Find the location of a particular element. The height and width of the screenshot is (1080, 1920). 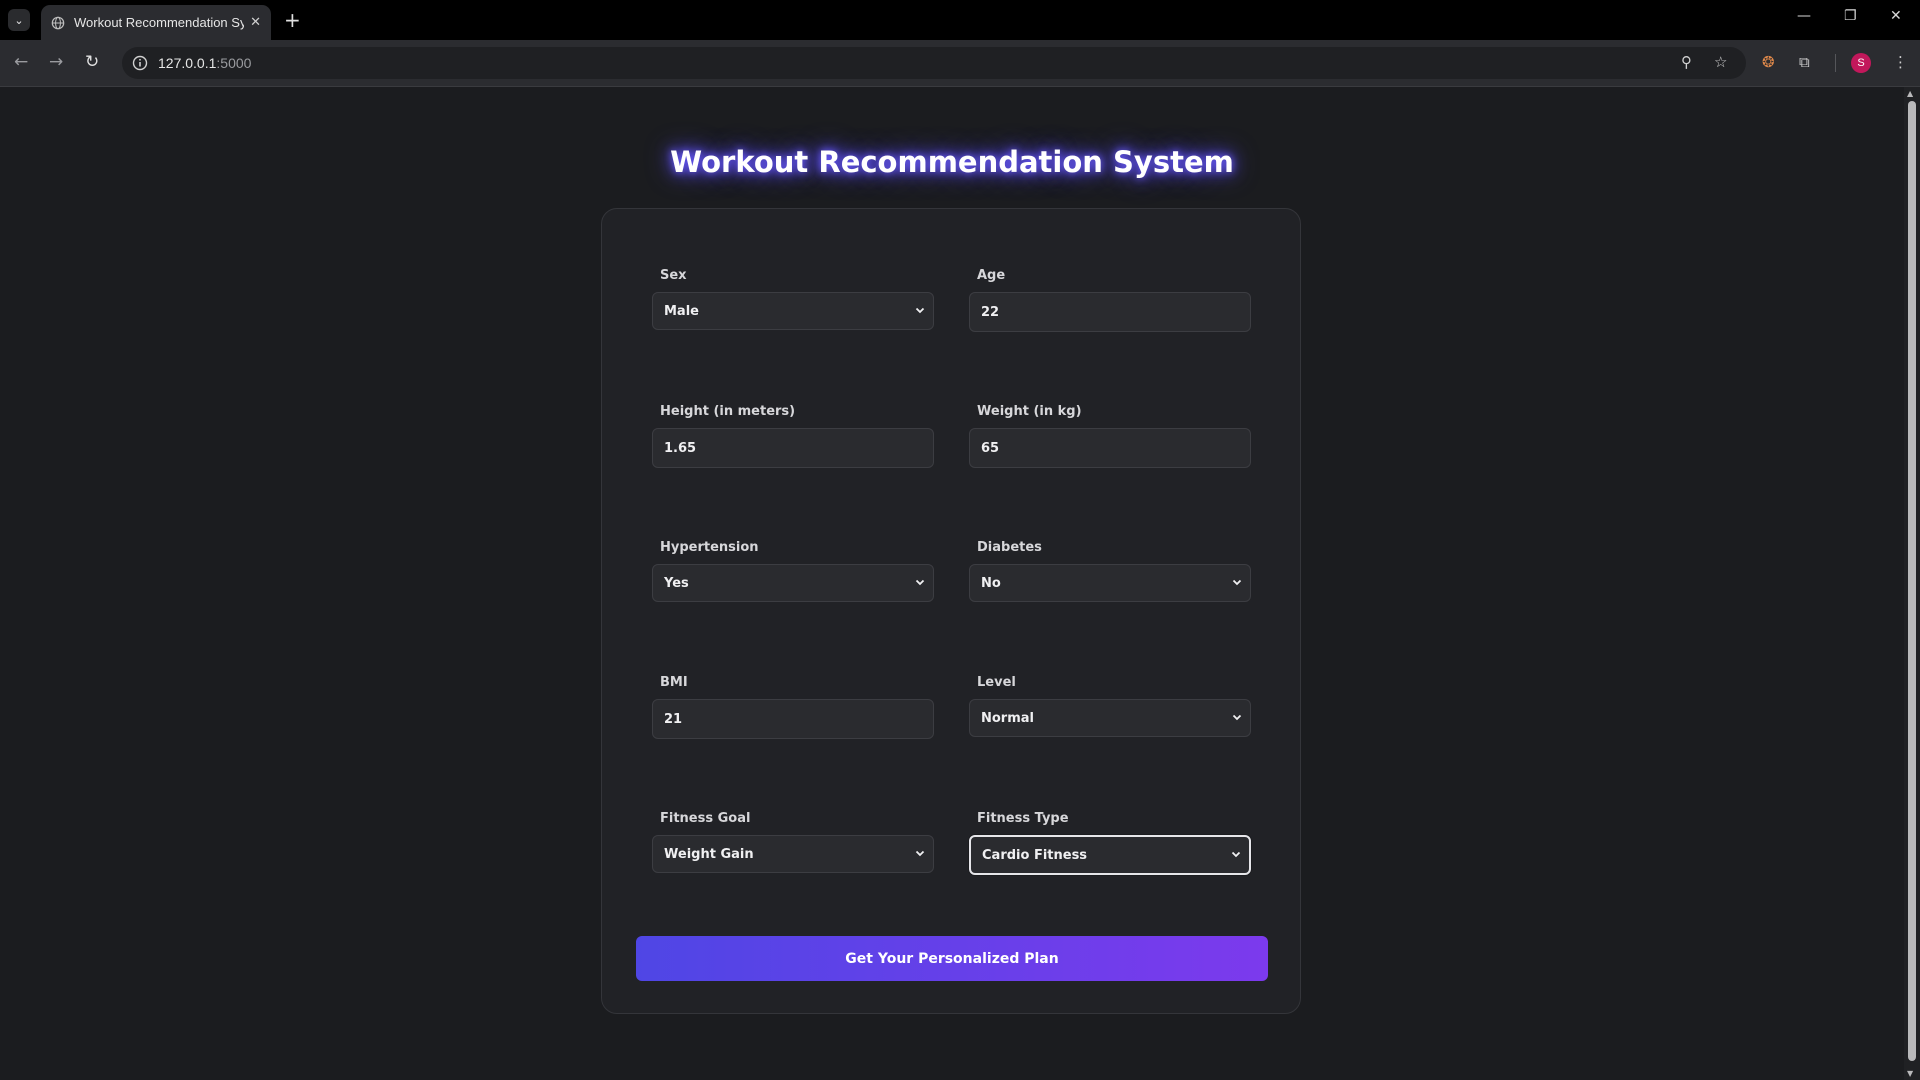

url-text: 127.0.0.1:5000 is located at coordinates (204, 63).